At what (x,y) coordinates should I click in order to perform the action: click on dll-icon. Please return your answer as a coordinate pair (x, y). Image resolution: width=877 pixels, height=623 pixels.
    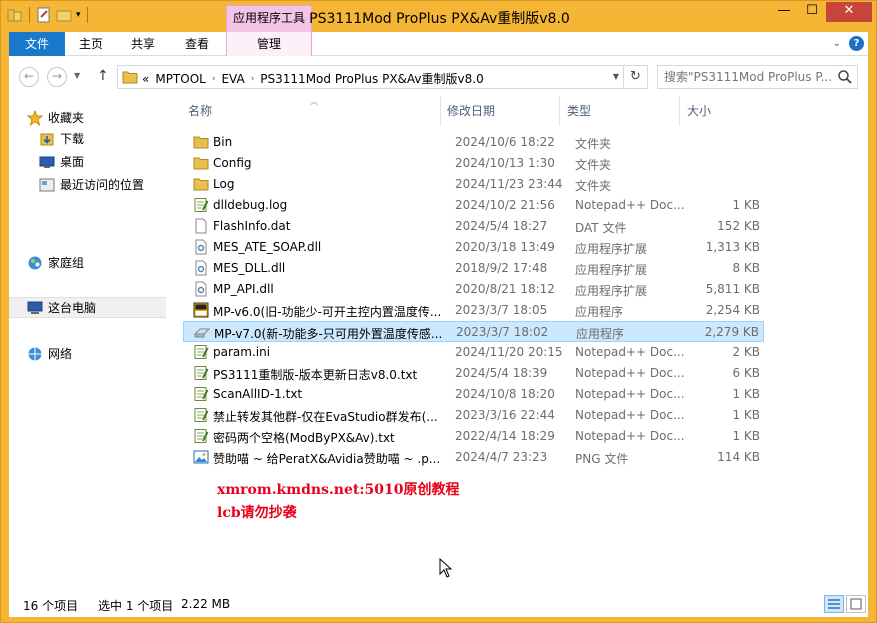
    Looking at the image, I should click on (201, 289).